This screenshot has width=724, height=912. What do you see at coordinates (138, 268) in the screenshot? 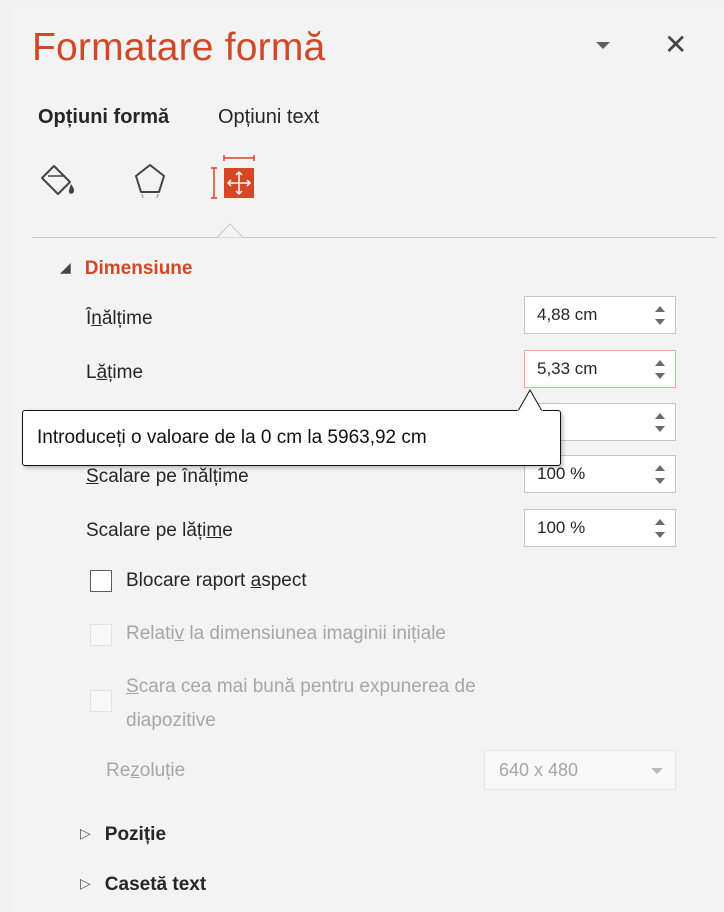
I see `section-size-label: Dimensiune` at bounding box center [138, 268].